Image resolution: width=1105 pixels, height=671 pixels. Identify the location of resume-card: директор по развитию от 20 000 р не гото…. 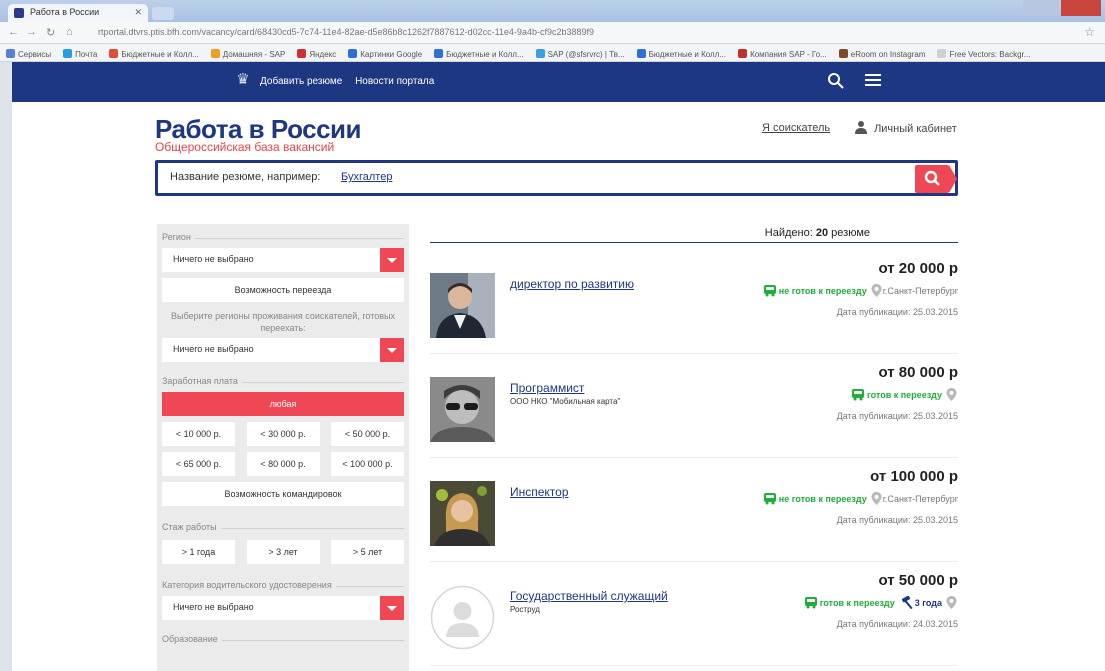
(694, 302).